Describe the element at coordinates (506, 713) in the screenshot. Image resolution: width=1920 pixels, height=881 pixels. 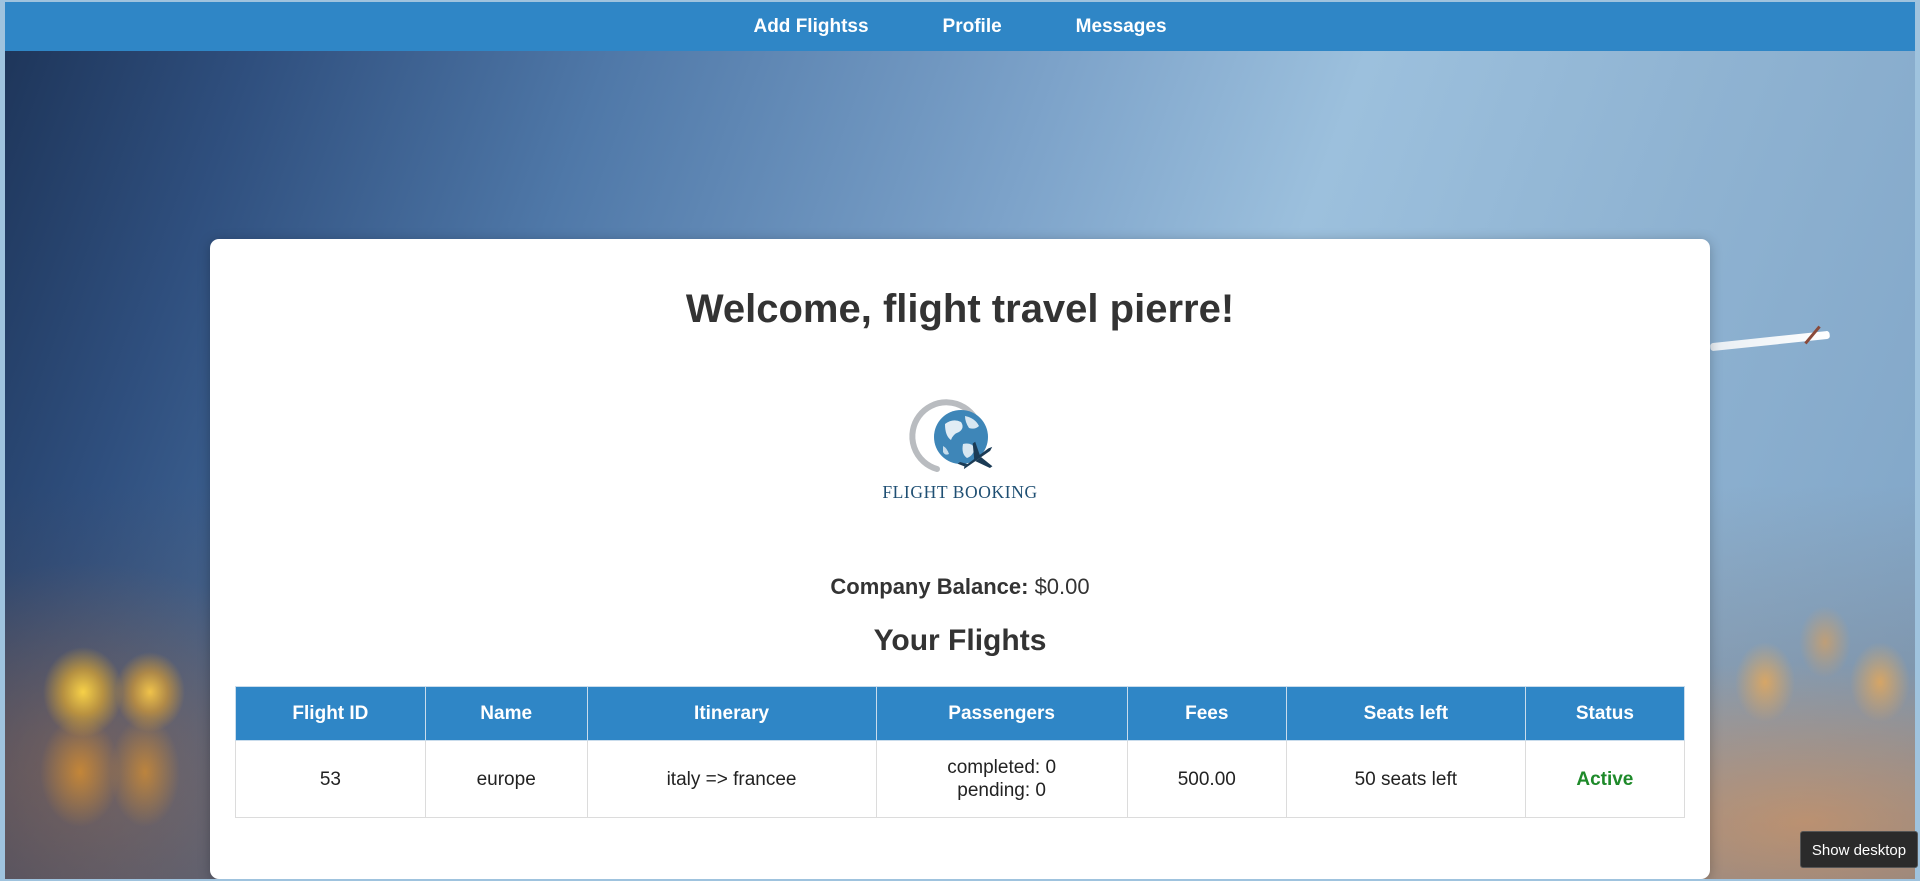
I see `header-name: Name` at that location.